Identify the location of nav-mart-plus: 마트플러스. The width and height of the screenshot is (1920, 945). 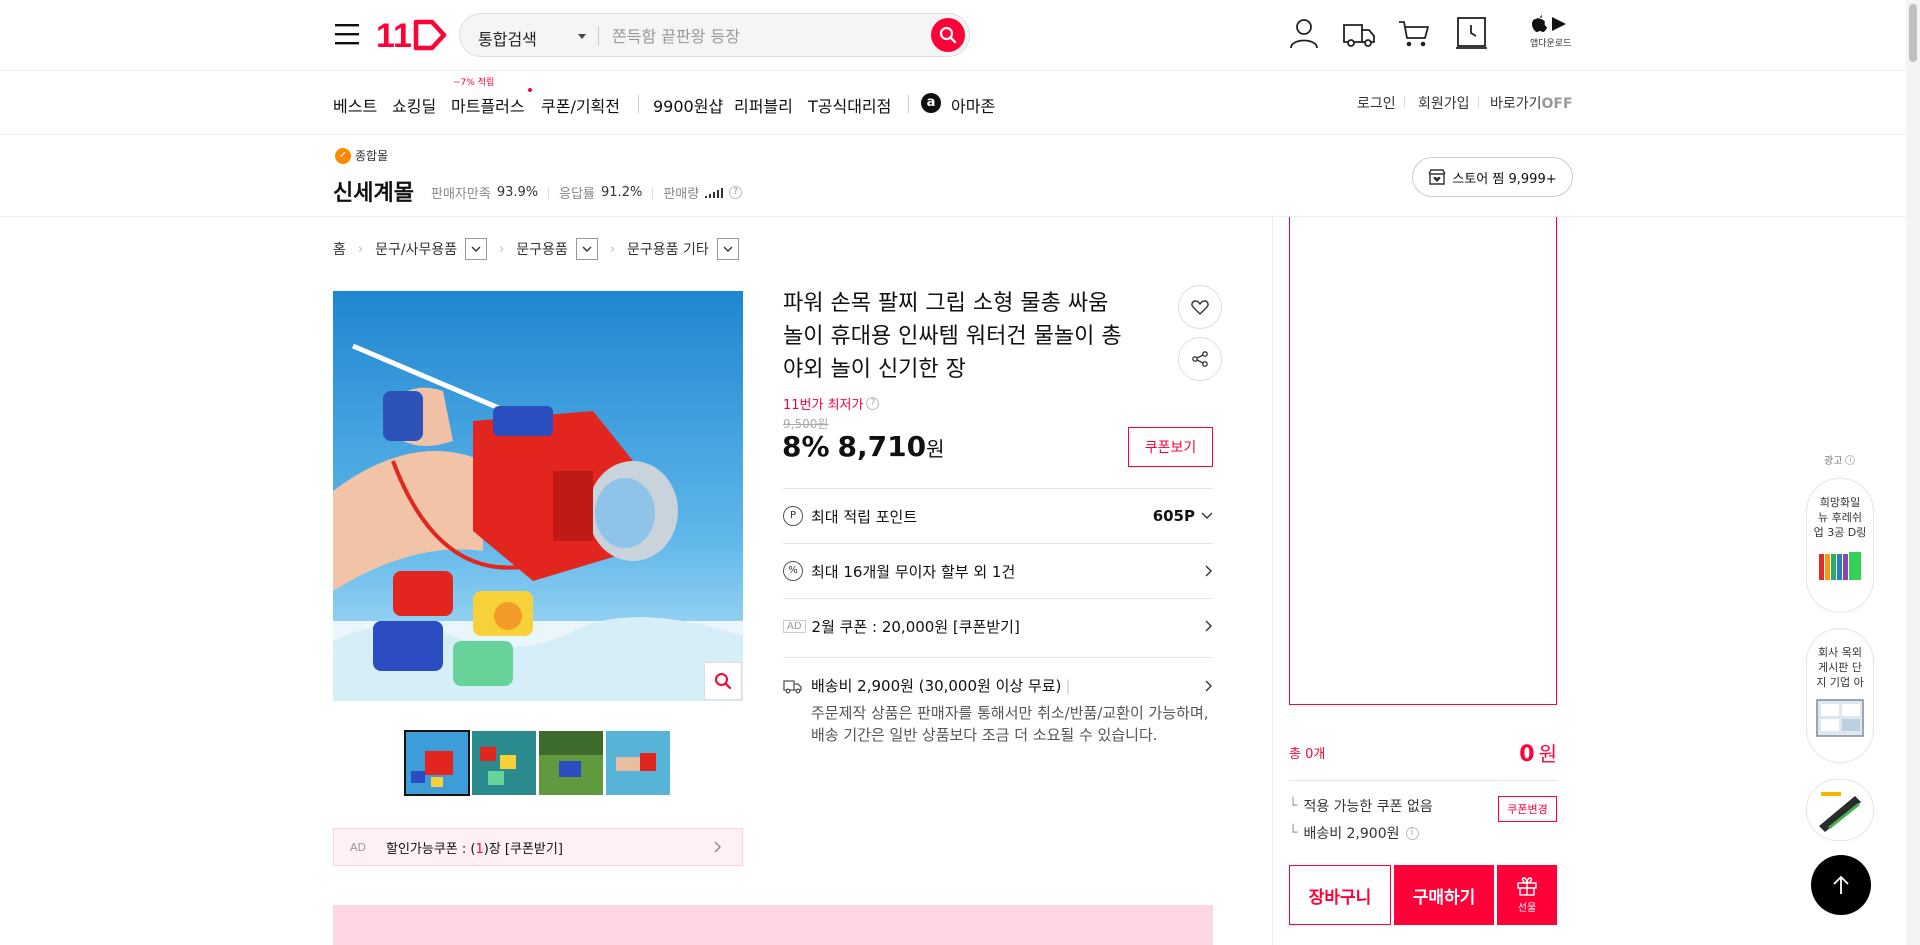
(488, 105).